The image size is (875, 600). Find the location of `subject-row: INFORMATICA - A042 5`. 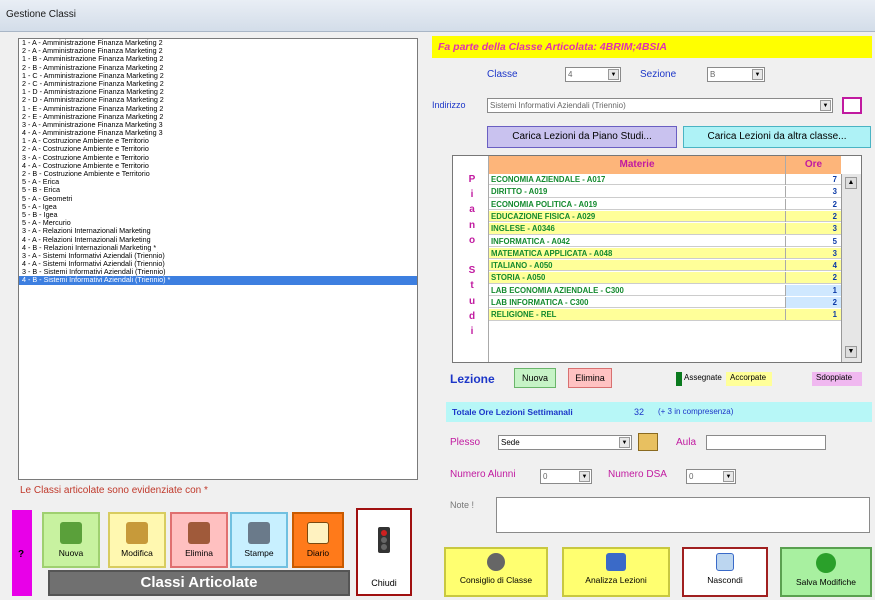

subject-row: INFORMATICA - A042 5 is located at coordinates (665, 241).